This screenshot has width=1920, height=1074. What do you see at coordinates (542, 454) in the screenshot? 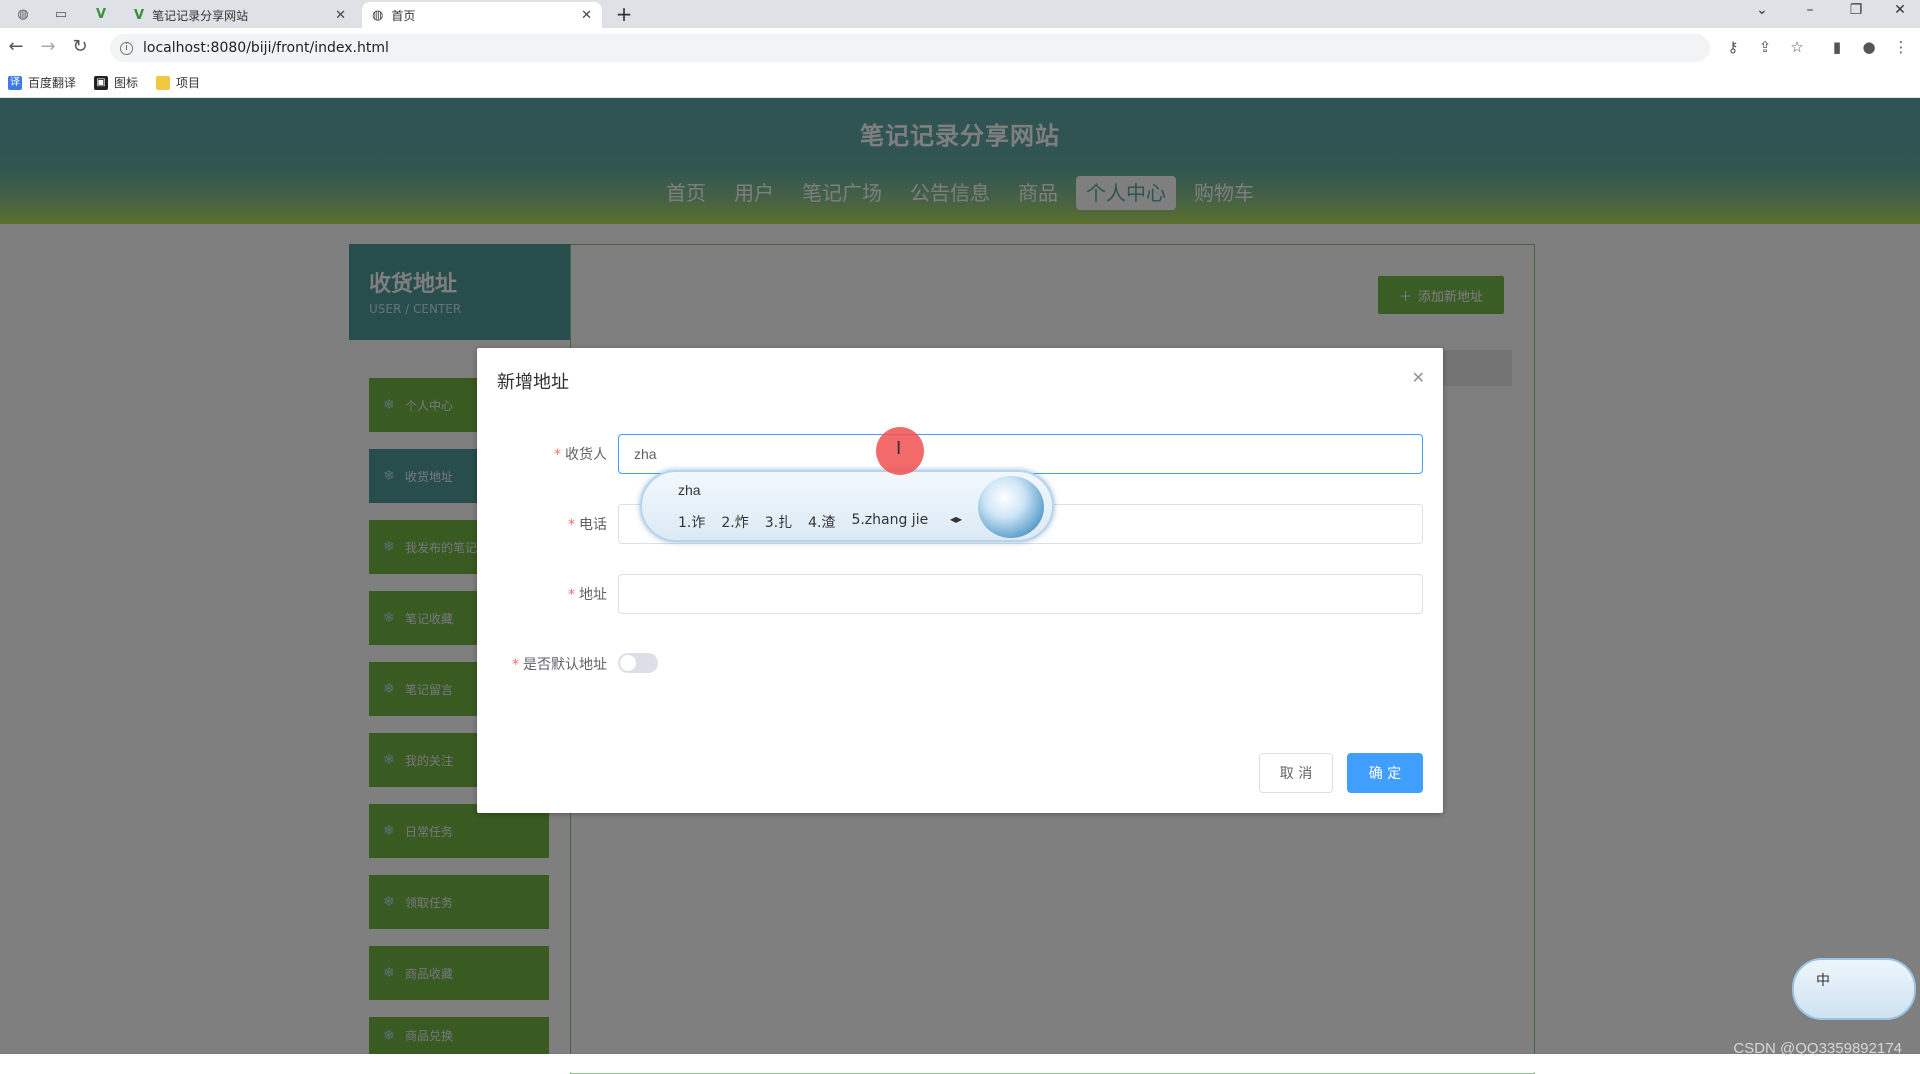
I see `recipient-label: * 收货人` at bounding box center [542, 454].